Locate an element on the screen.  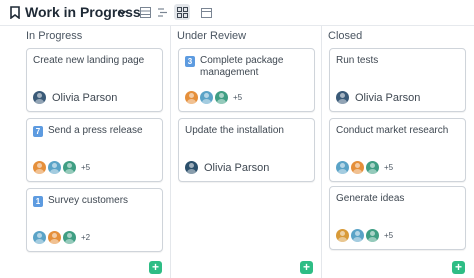
task-title-line2: management is located at coordinates (229, 72).